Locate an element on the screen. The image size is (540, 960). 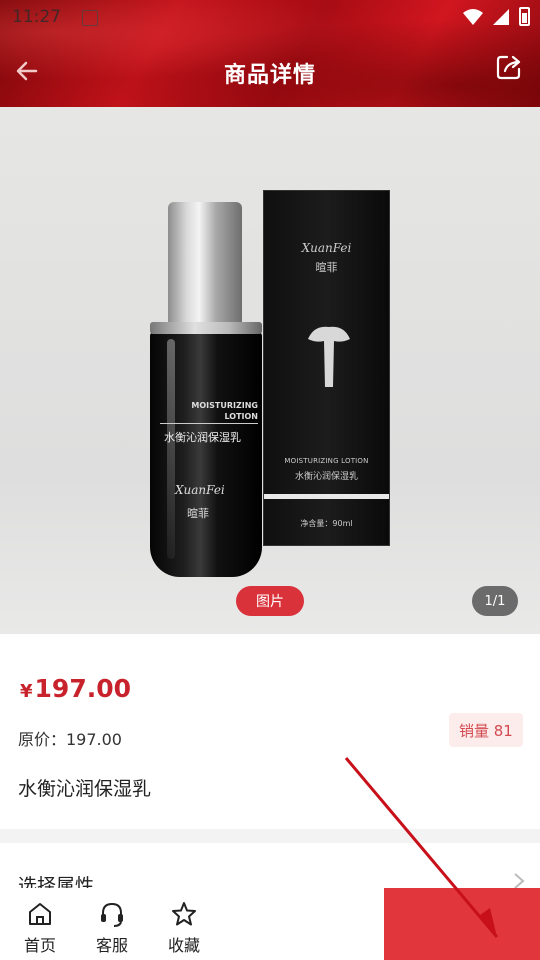
bottle-label-cn: 水衡沁润保湿乳 is located at coordinates (202, 437).